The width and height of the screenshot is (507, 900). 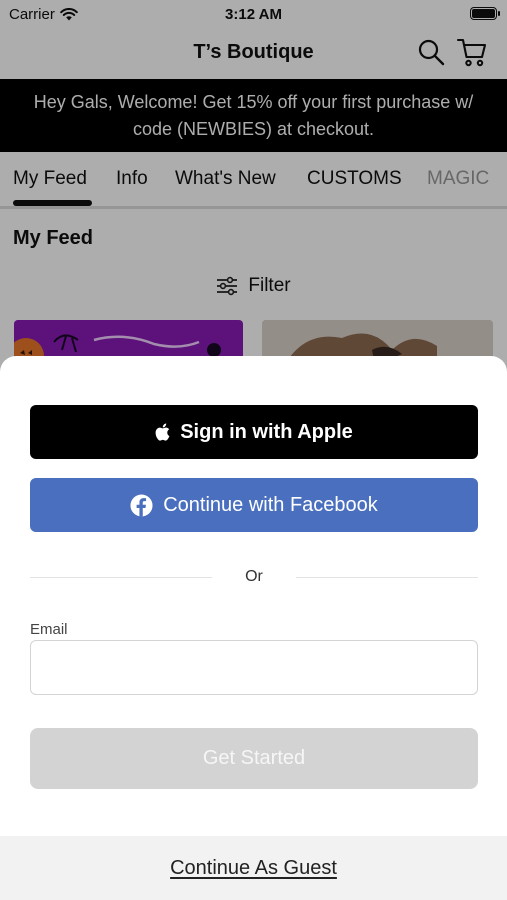 What do you see at coordinates (270, 504) in the screenshot?
I see `facebook-button-label: Continue with Facebook` at bounding box center [270, 504].